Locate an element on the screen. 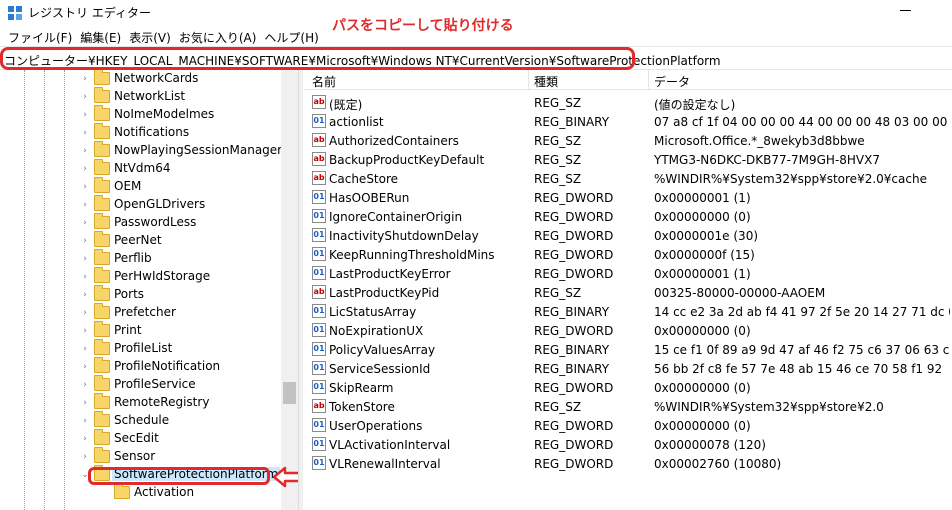  tree-item: › PasswordLess is located at coordinates (185, 222).